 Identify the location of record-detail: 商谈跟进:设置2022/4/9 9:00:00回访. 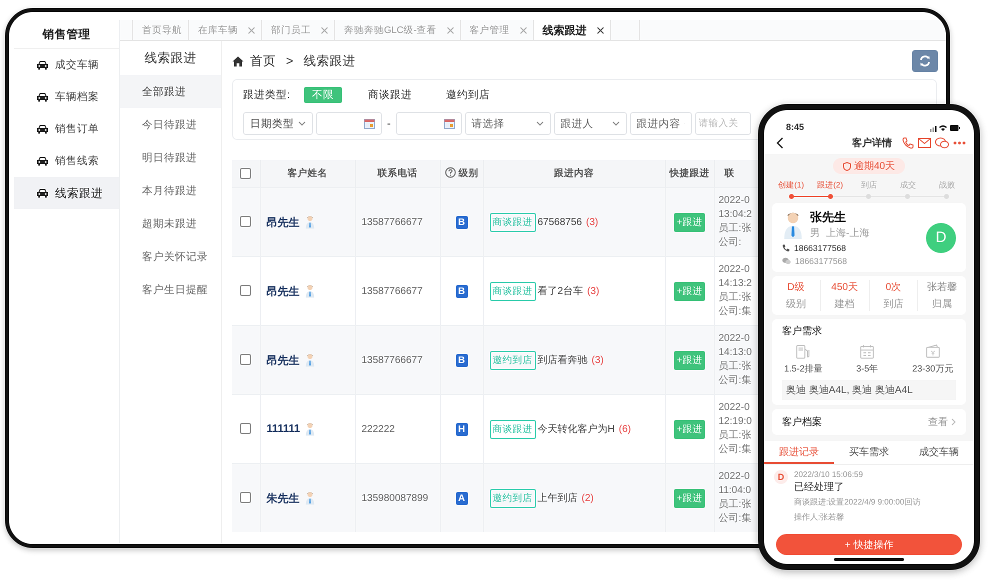
(857, 502).